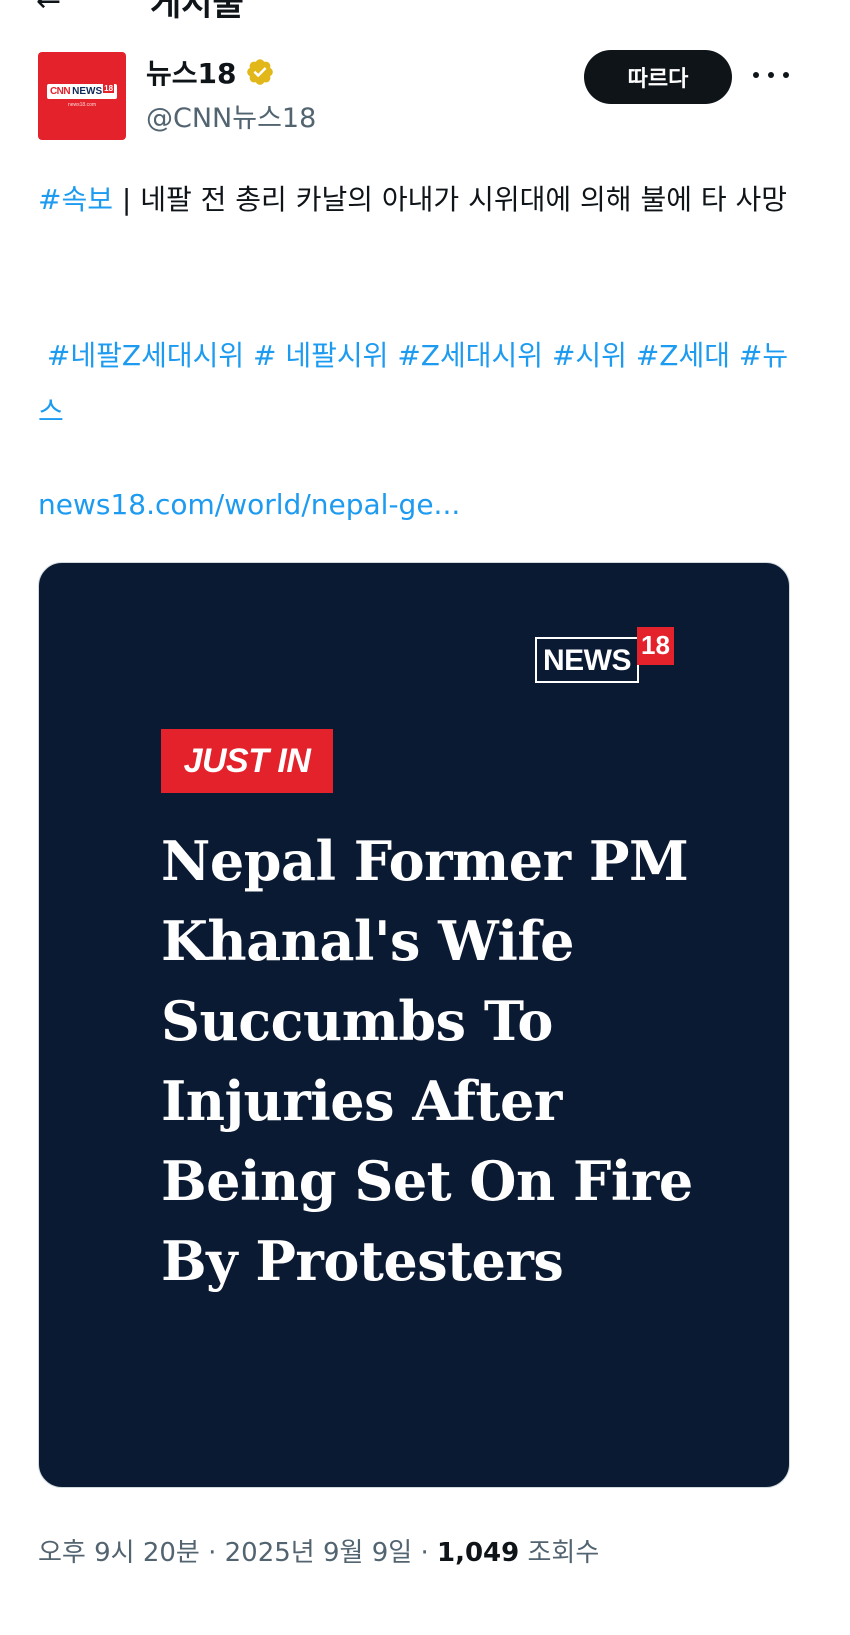 The image size is (850, 1635). What do you see at coordinates (60, 91) in the screenshot?
I see `logo-cnn-text: CNN` at bounding box center [60, 91].